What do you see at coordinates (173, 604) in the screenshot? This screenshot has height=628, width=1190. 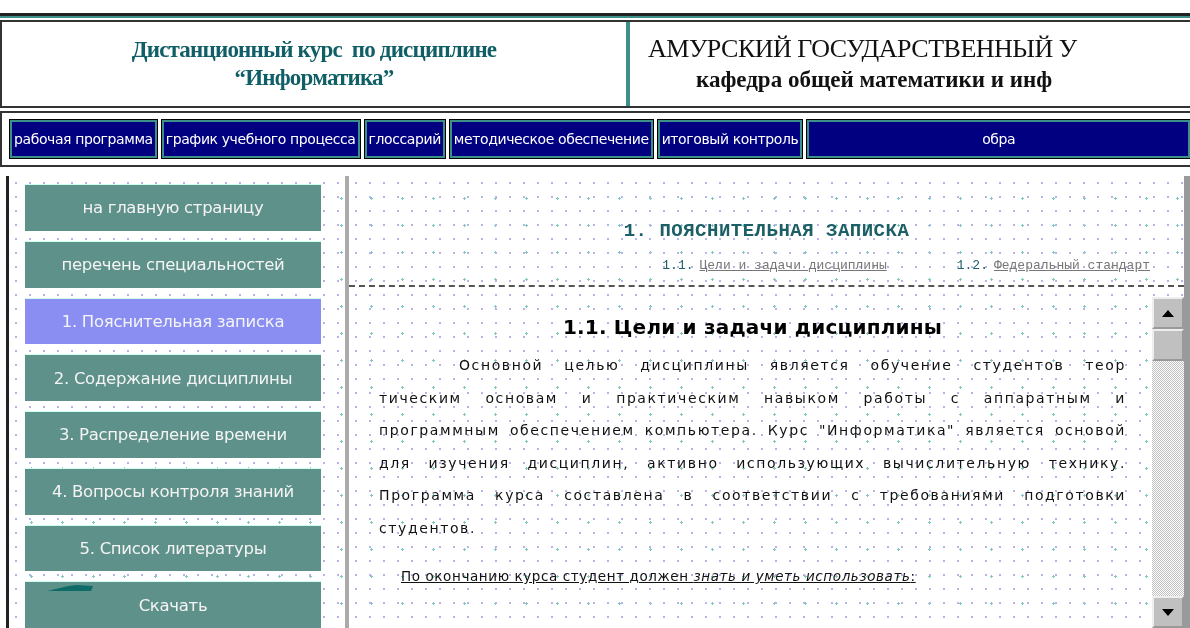 I see `sidebar-button: Скачать` at bounding box center [173, 604].